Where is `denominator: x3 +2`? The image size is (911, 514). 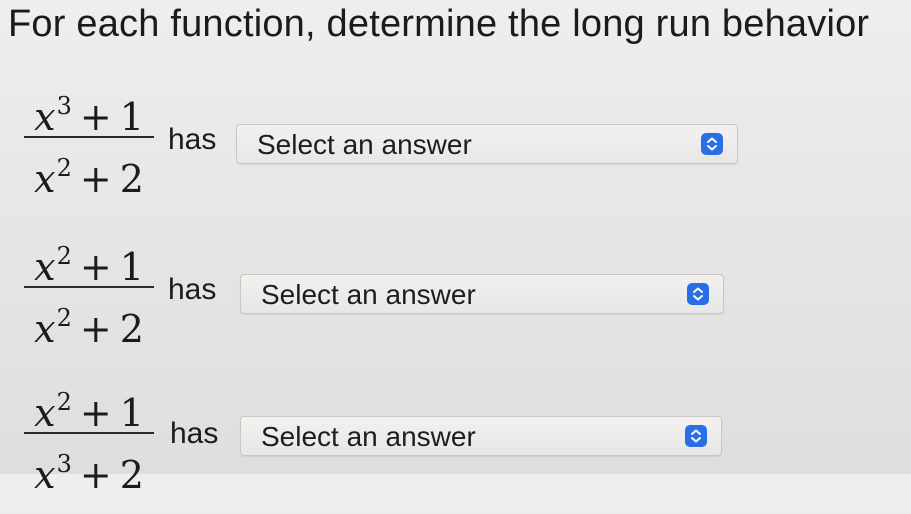 denominator: x3 +2 is located at coordinates (89, 469).